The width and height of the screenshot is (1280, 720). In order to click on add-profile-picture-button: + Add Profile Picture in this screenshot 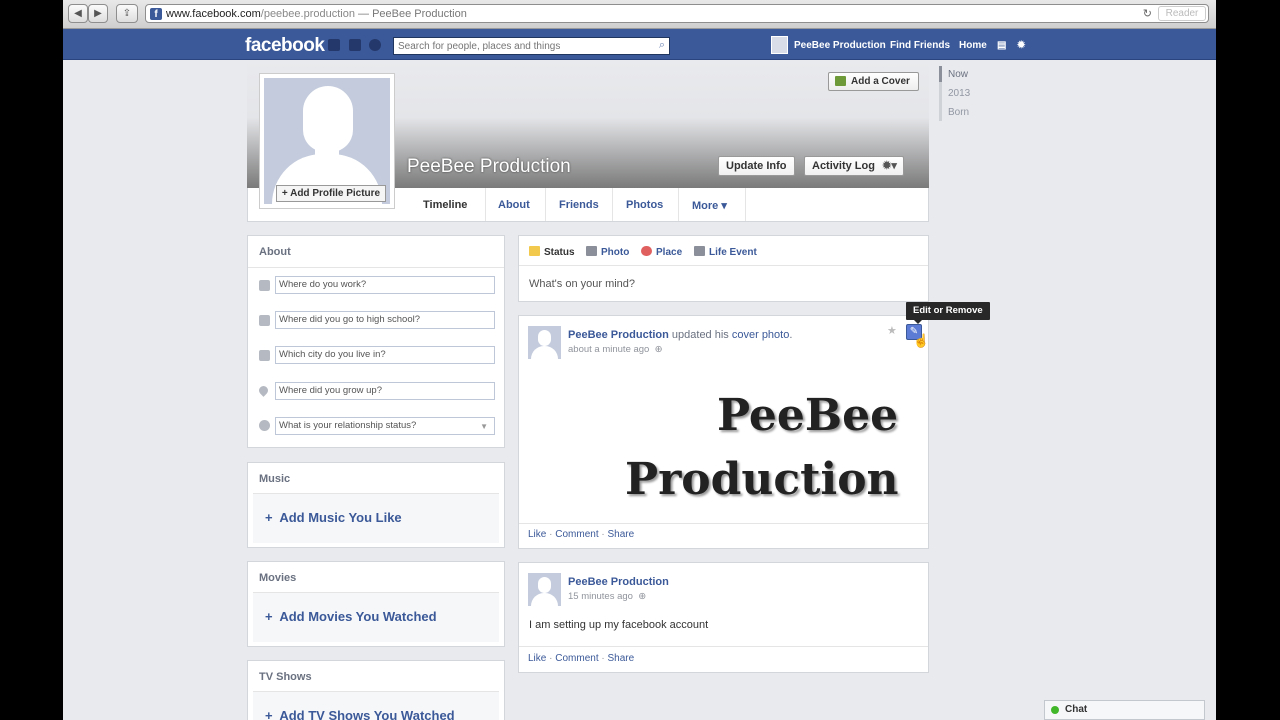, I will do `click(331, 193)`.